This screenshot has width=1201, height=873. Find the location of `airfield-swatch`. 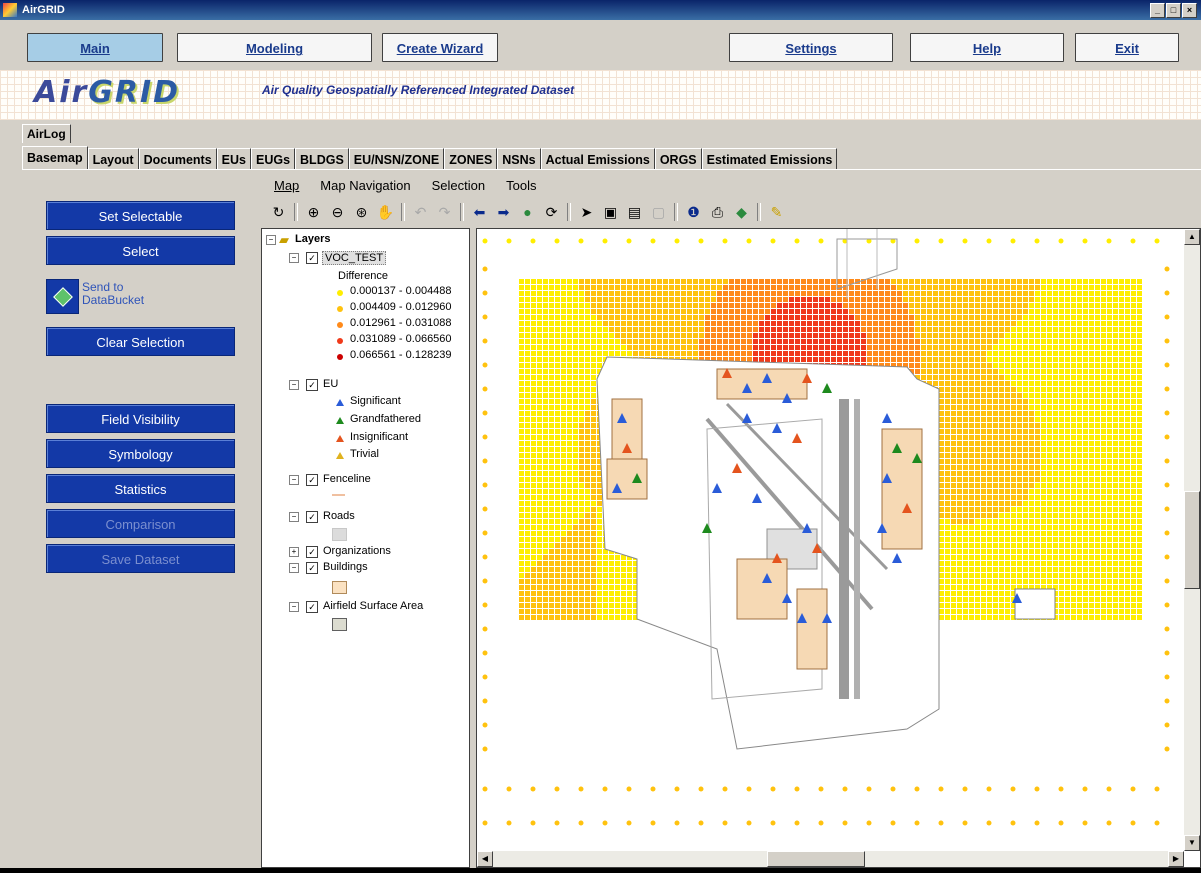

airfield-swatch is located at coordinates (339, 624).